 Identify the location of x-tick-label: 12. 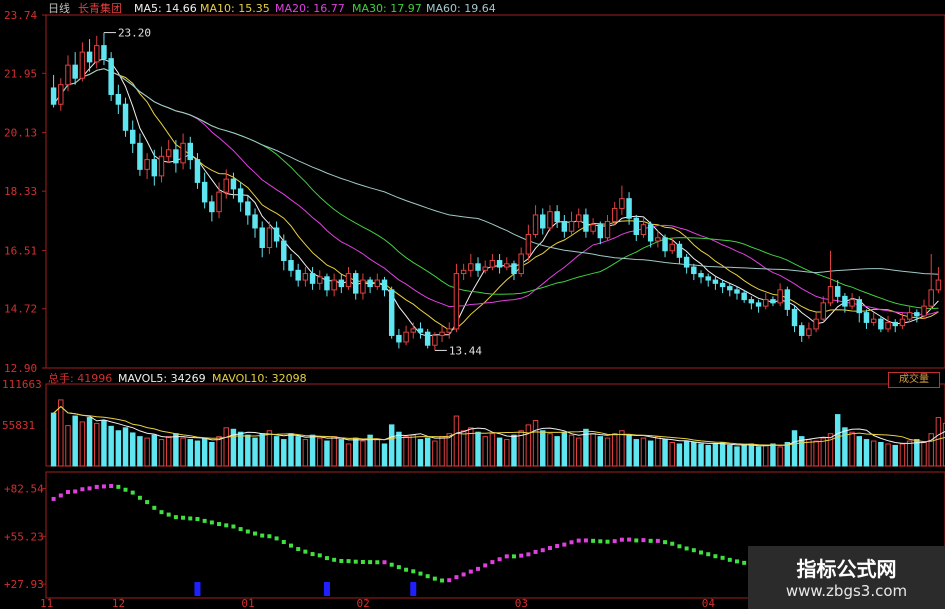
(118, 603).